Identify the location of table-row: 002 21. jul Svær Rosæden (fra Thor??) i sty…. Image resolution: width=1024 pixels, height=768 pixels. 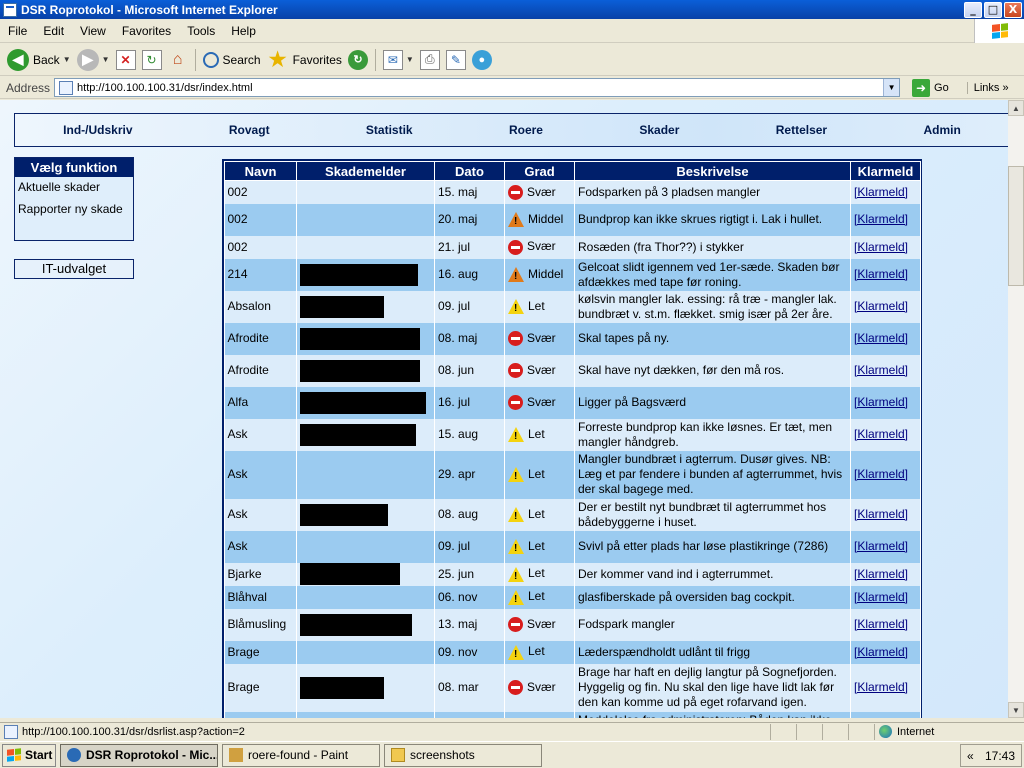
(572, 247).